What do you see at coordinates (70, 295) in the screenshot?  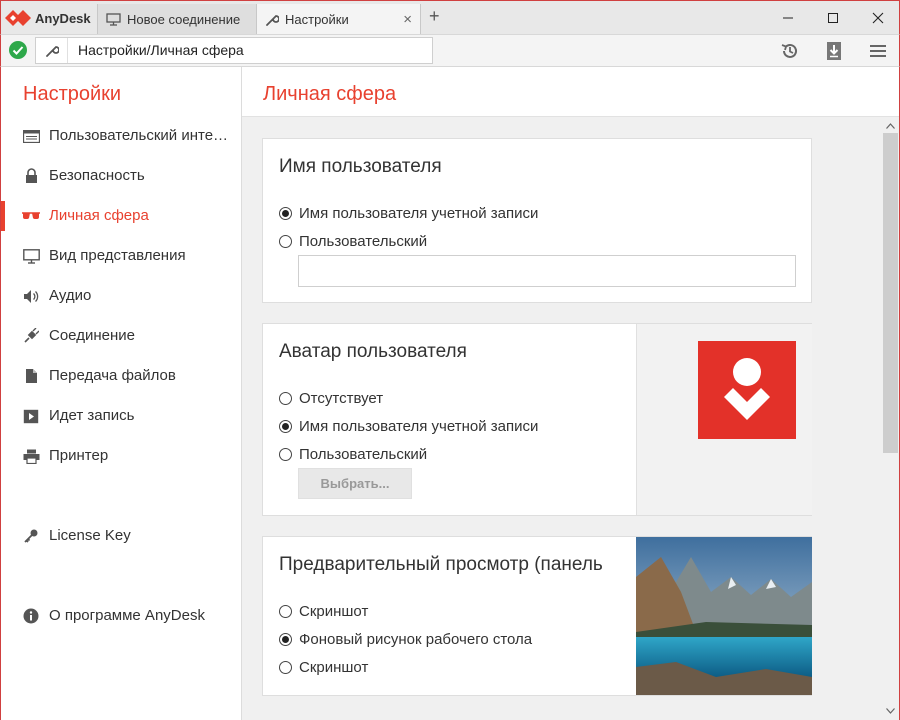 I see `sidebar-item-label: Аудио` at bounding box center [70, 295].